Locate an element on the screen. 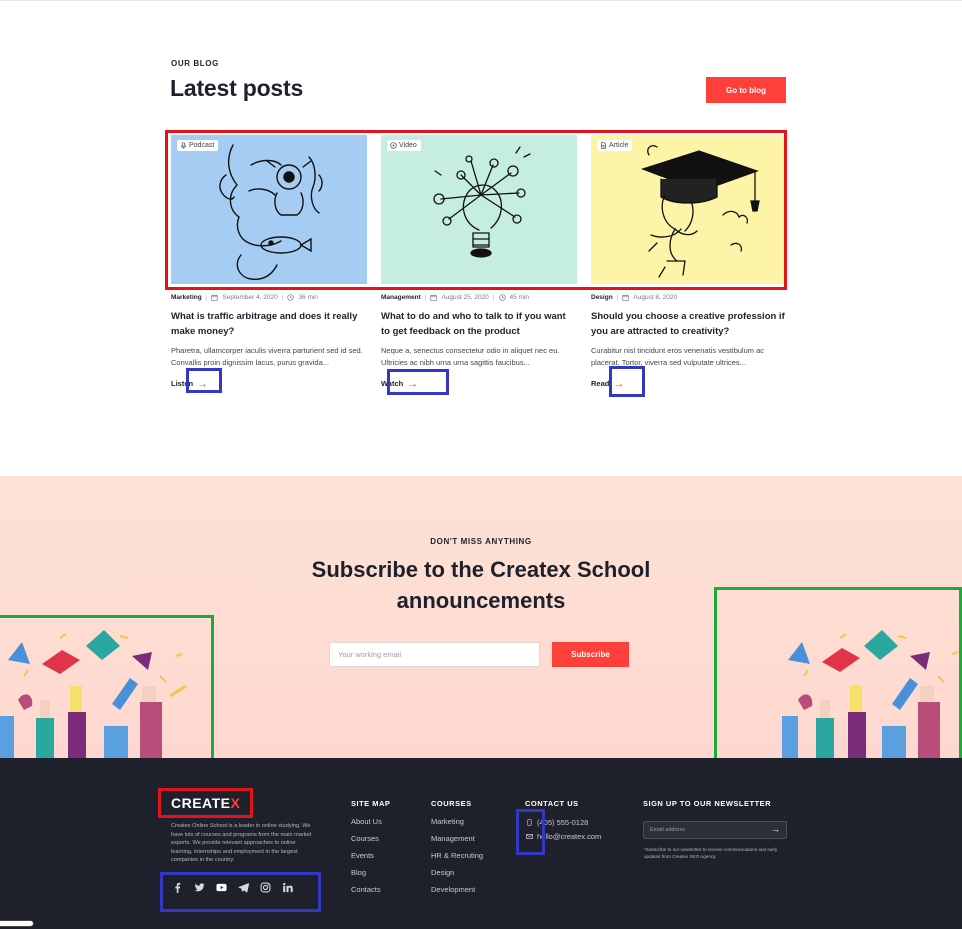 The image size is (962, 929). post-duration: 45 min is located at coordinates (519, 297).